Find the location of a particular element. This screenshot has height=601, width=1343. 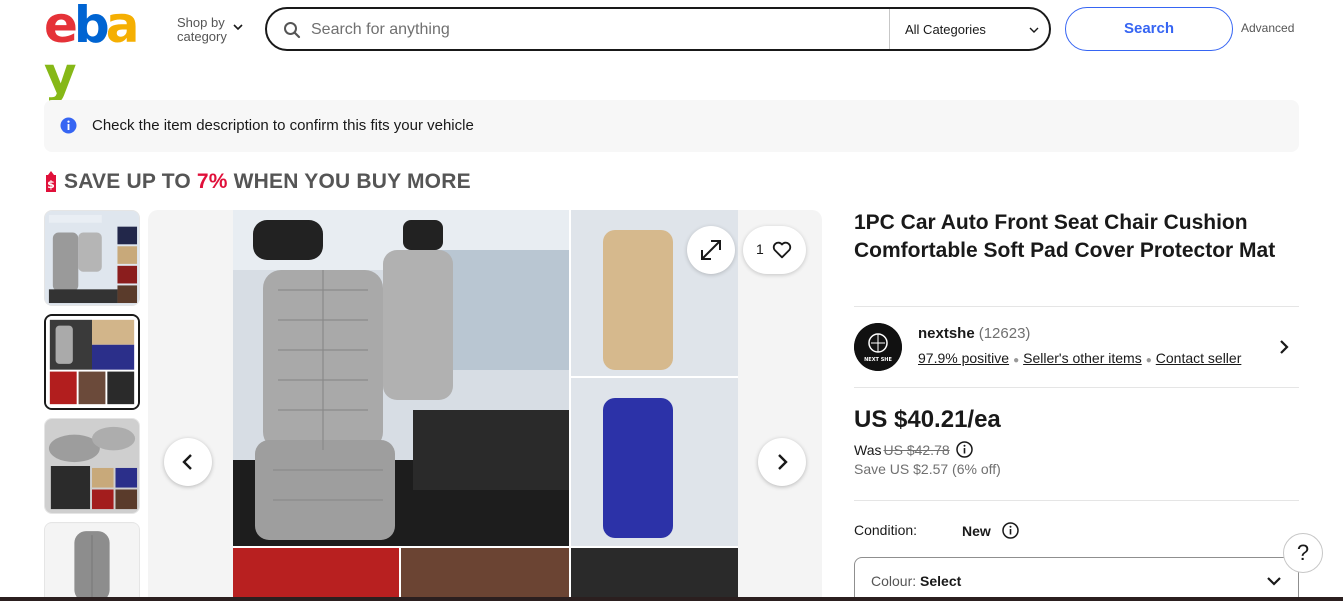

seller-logo: NEXT SHE is located at coordinates (878, 347).